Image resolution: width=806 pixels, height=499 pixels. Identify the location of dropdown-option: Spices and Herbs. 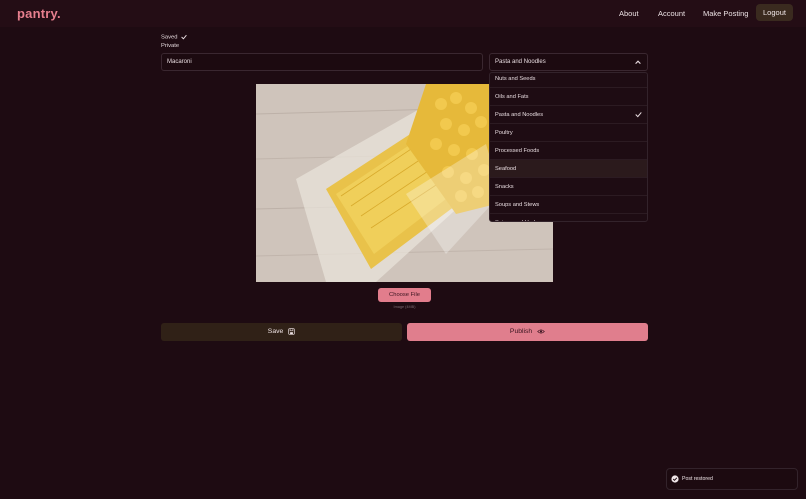
(568, 217).